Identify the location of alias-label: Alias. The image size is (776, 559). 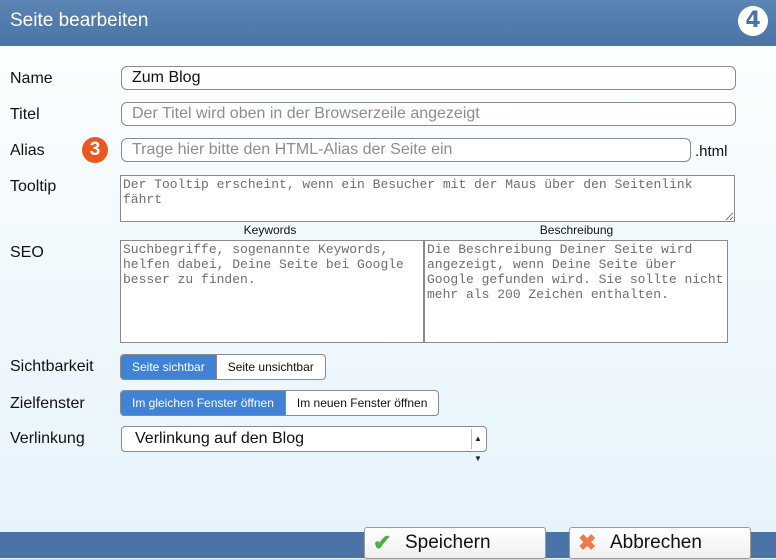
(27, 150).